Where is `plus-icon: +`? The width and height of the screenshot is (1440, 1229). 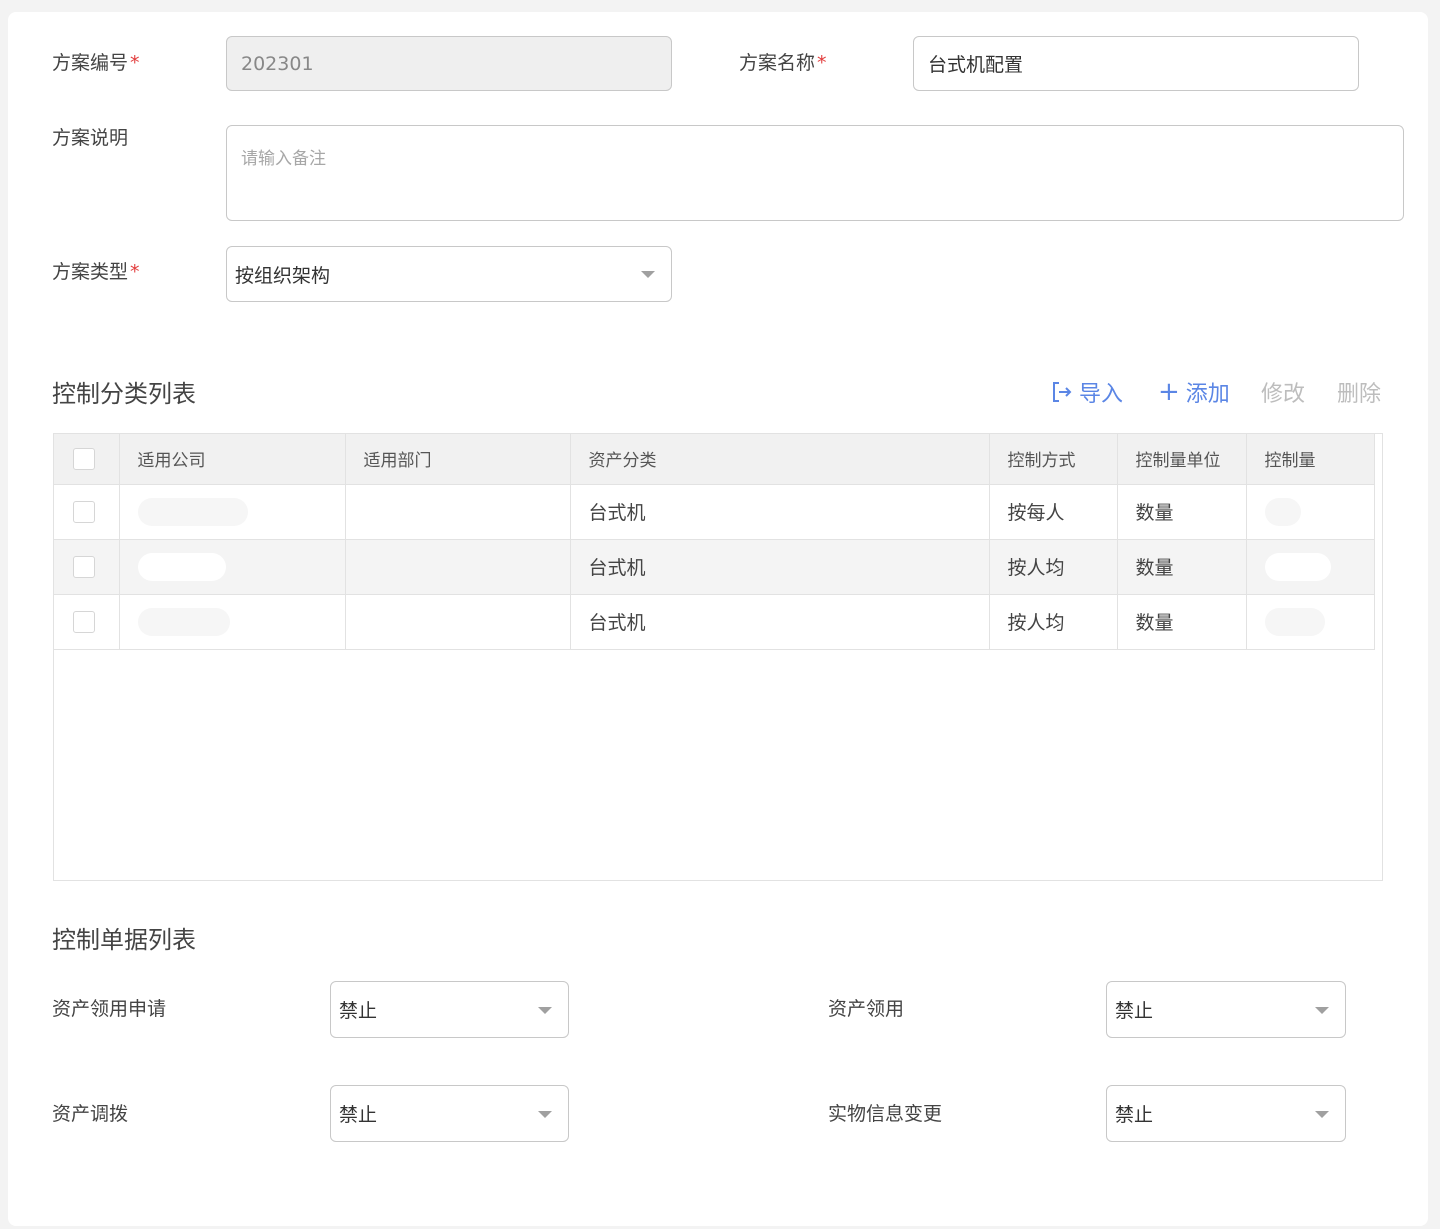 plus-icon: + is located at coordinates (1169, 392).